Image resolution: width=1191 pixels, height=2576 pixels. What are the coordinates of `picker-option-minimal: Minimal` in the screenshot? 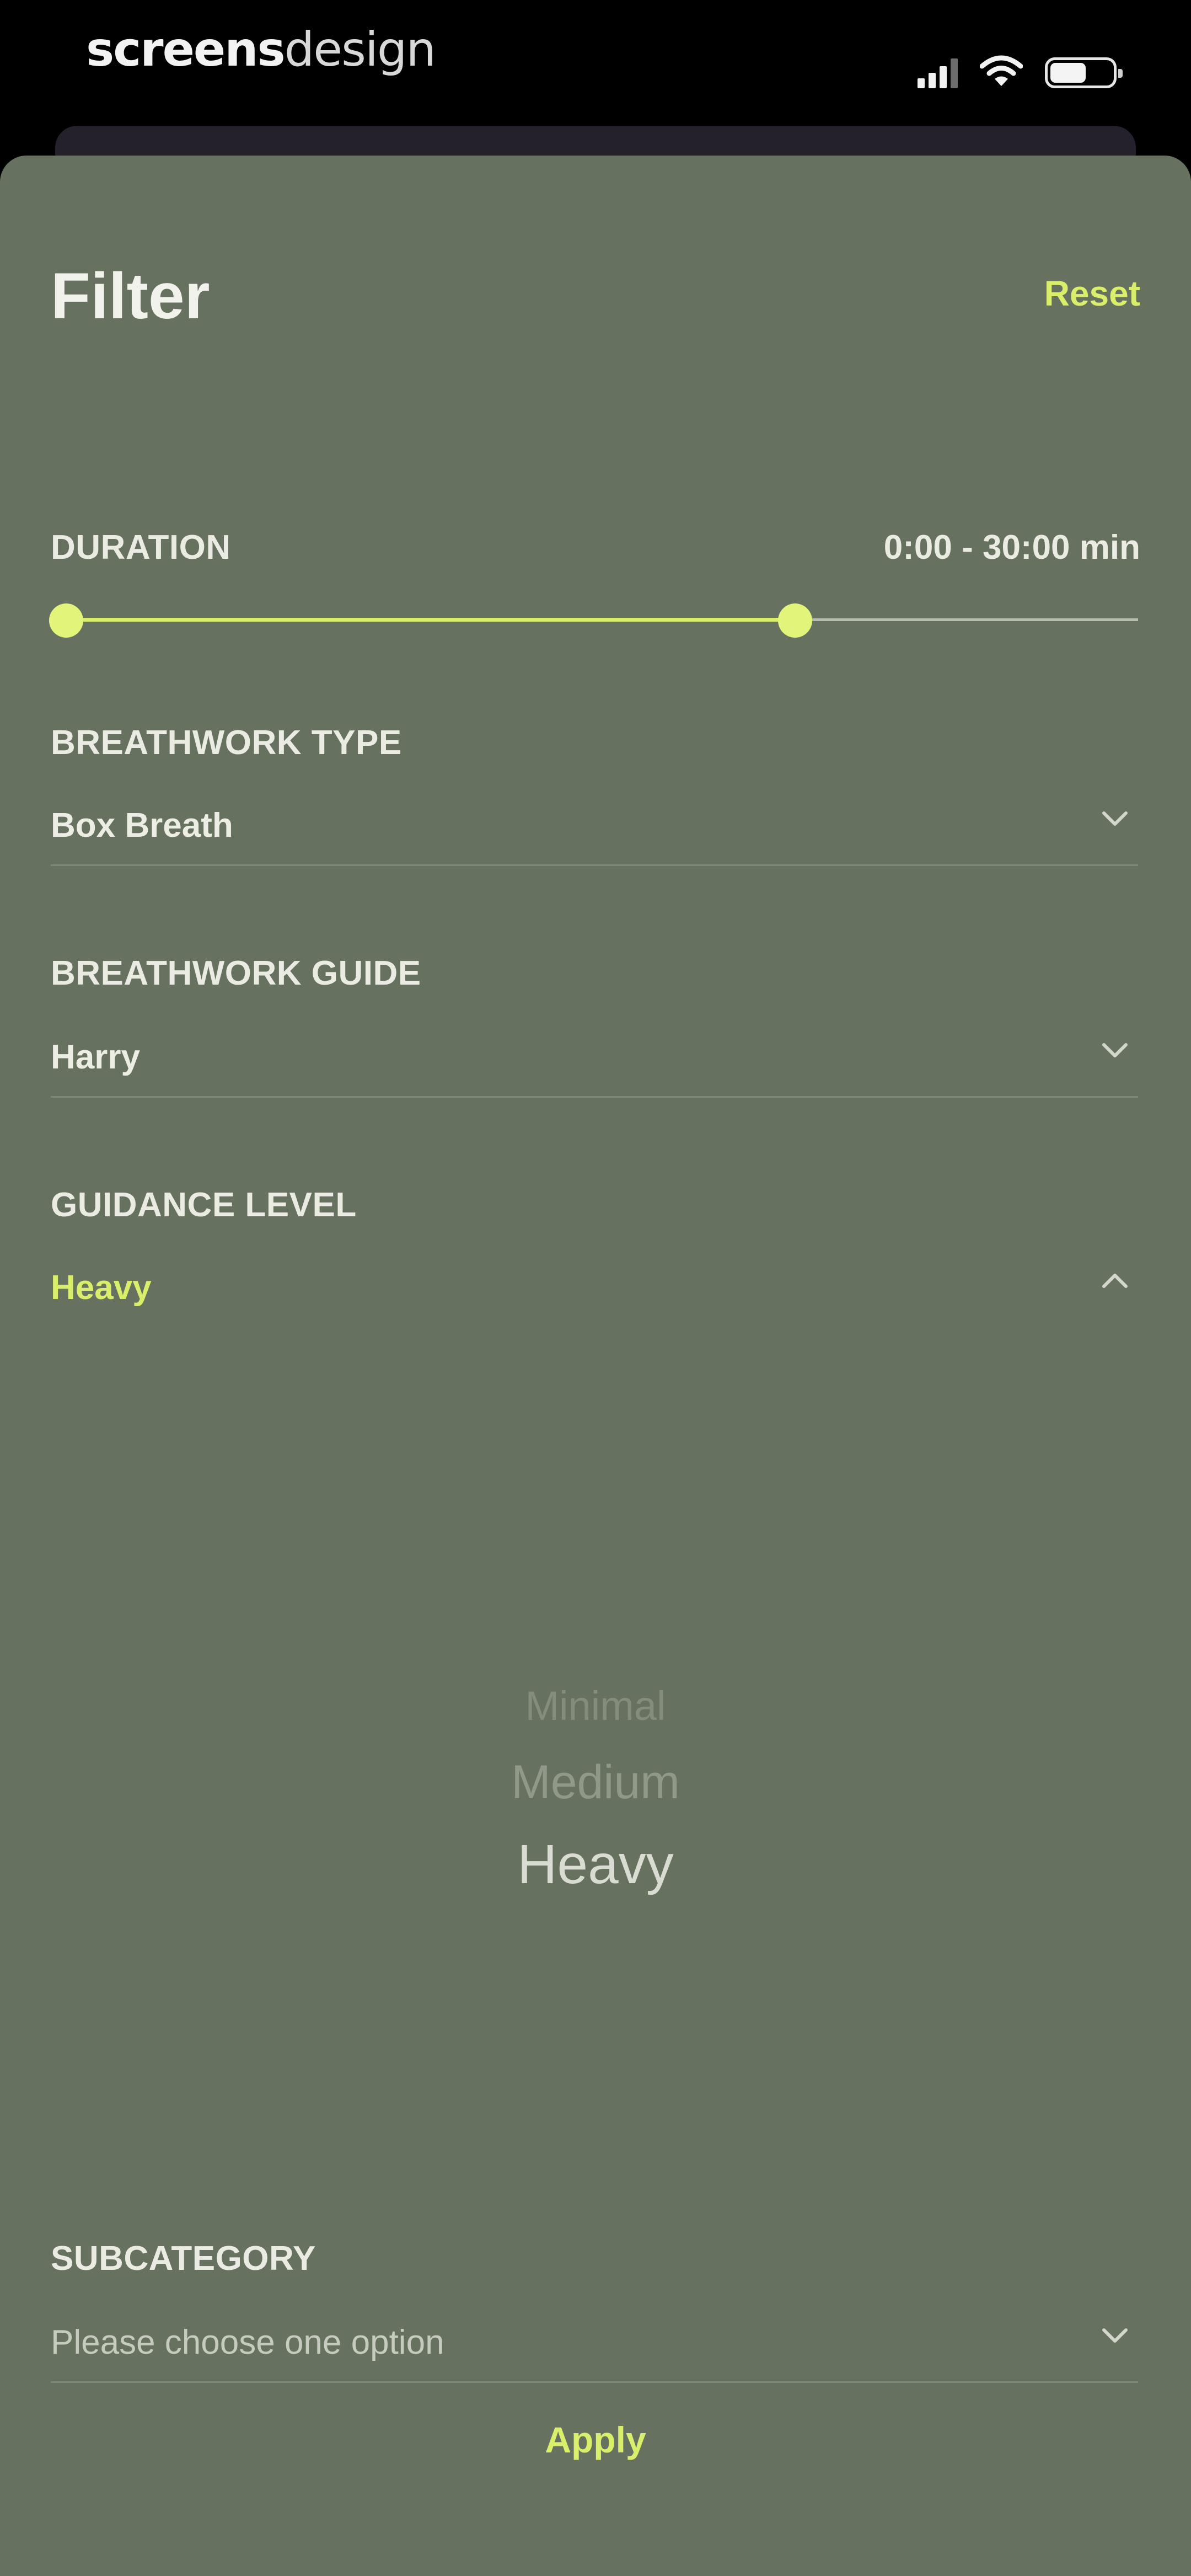 It's located at (595, 1706).